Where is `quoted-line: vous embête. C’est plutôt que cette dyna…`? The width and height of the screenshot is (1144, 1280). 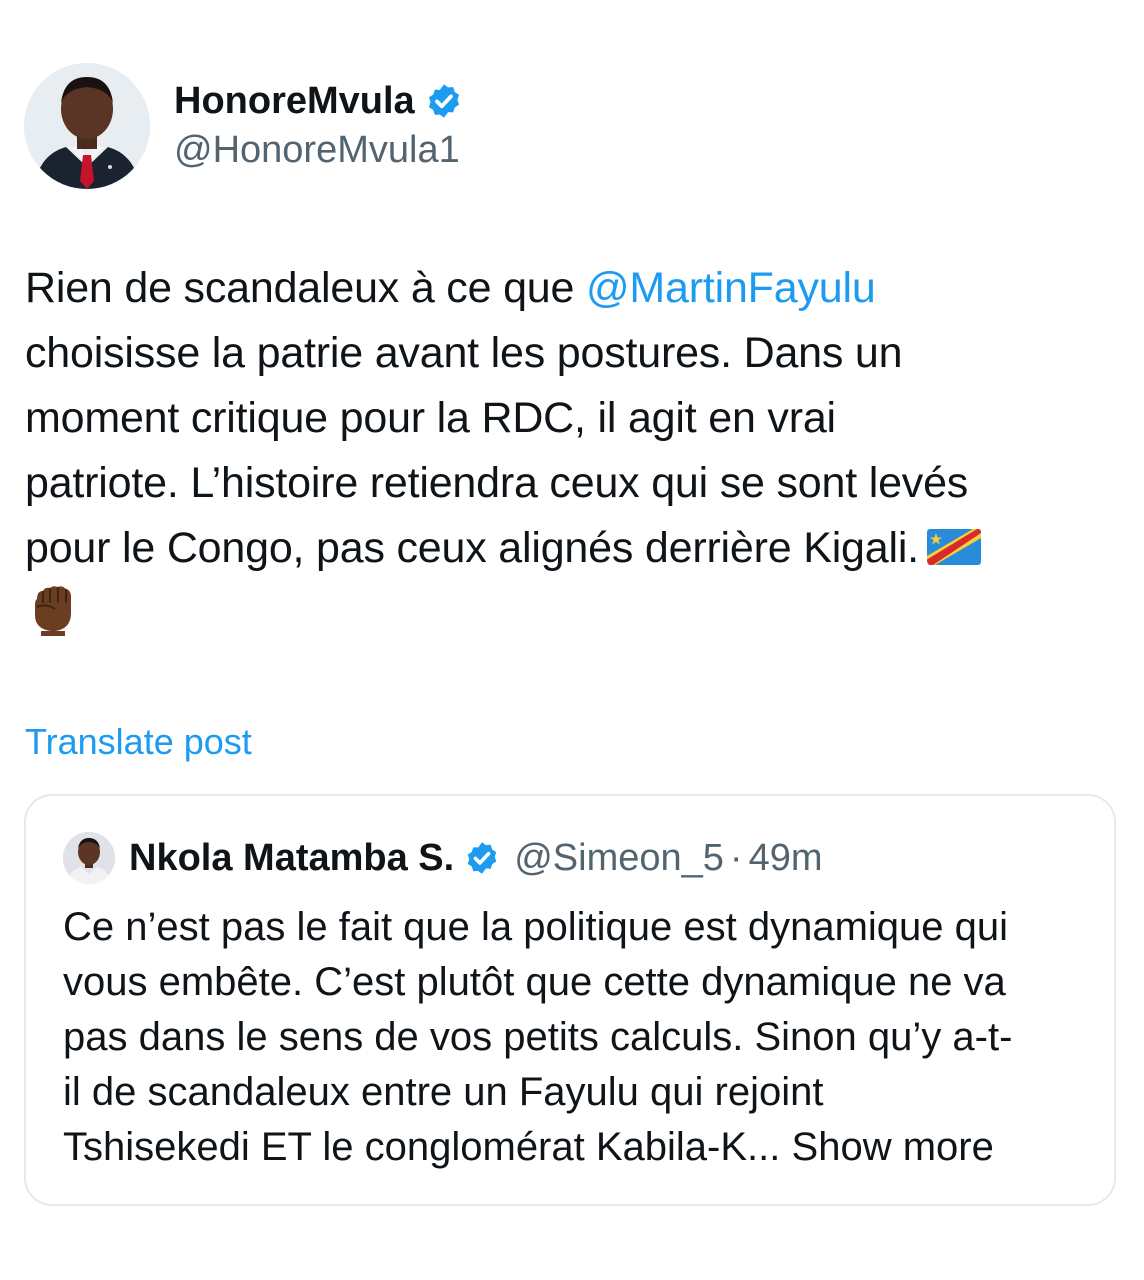 quoted-line: vous embête. C’est plutôt que cette dyna… is located at coordinates (534, 982).